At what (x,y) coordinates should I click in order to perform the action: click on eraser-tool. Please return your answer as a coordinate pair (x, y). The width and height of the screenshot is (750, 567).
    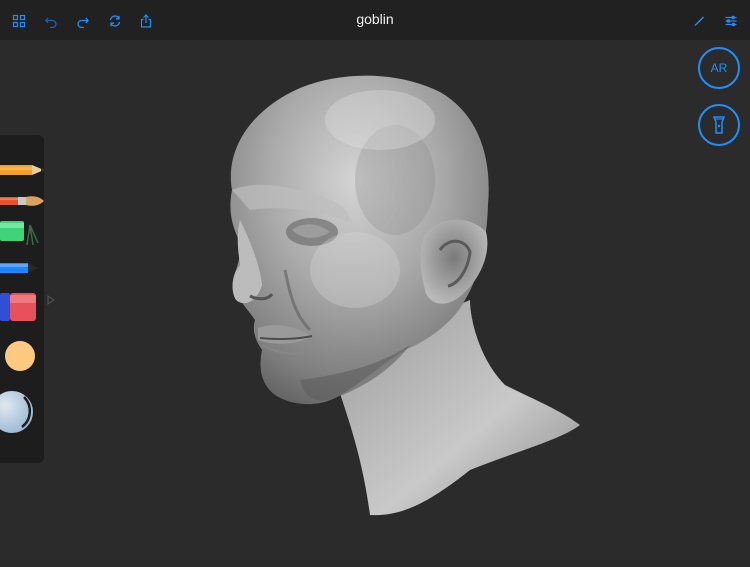
    Looking at the image, I should click on (20, 309).